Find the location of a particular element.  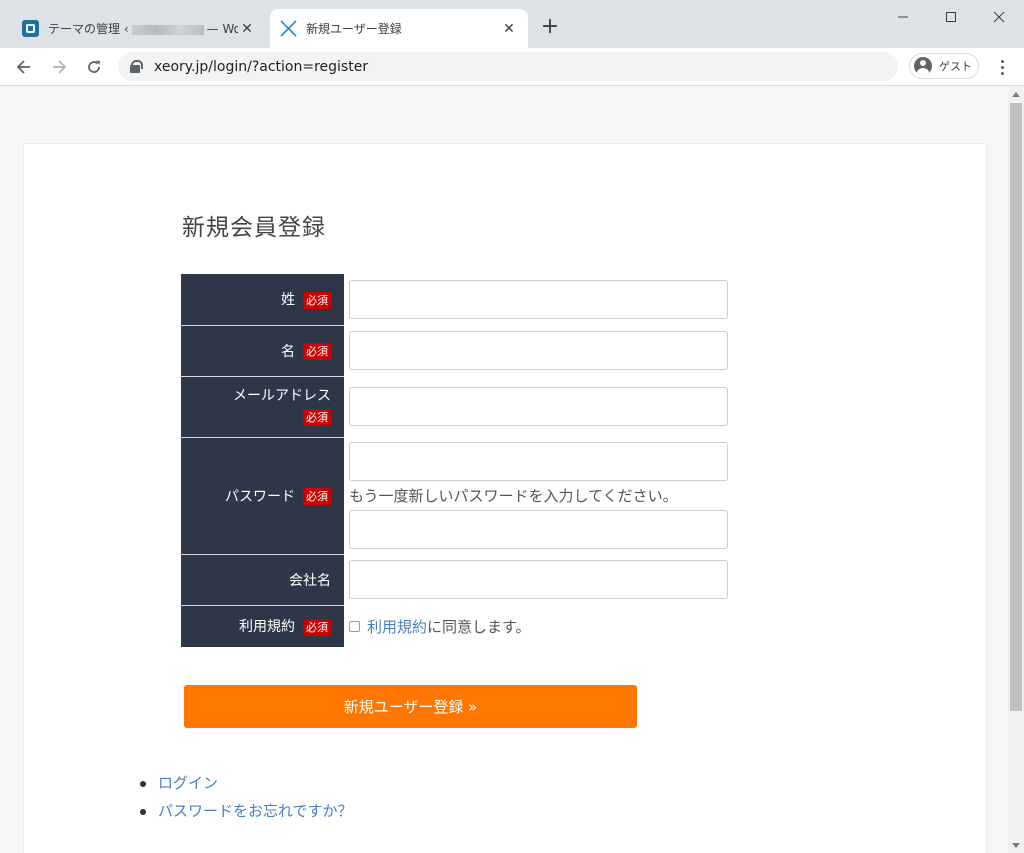

first-name-input is located at coordinates (538, 350).